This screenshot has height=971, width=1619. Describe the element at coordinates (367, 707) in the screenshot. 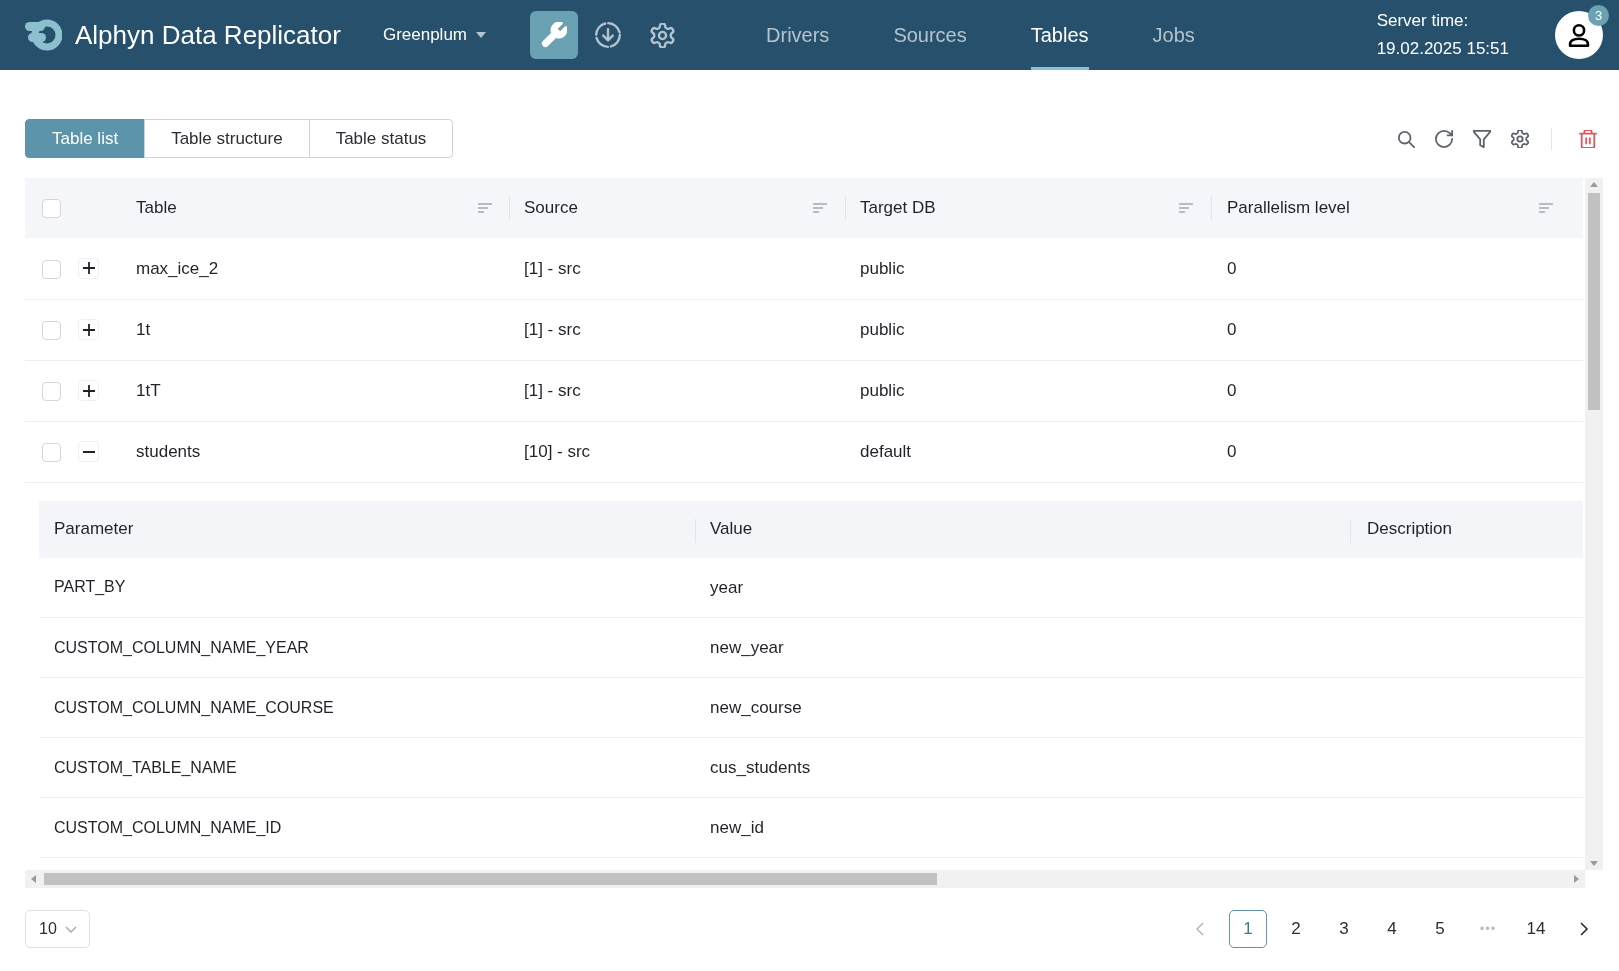

I see `table-cell: CUSTOM_COLUMN_NAME_COURSE` at that location.